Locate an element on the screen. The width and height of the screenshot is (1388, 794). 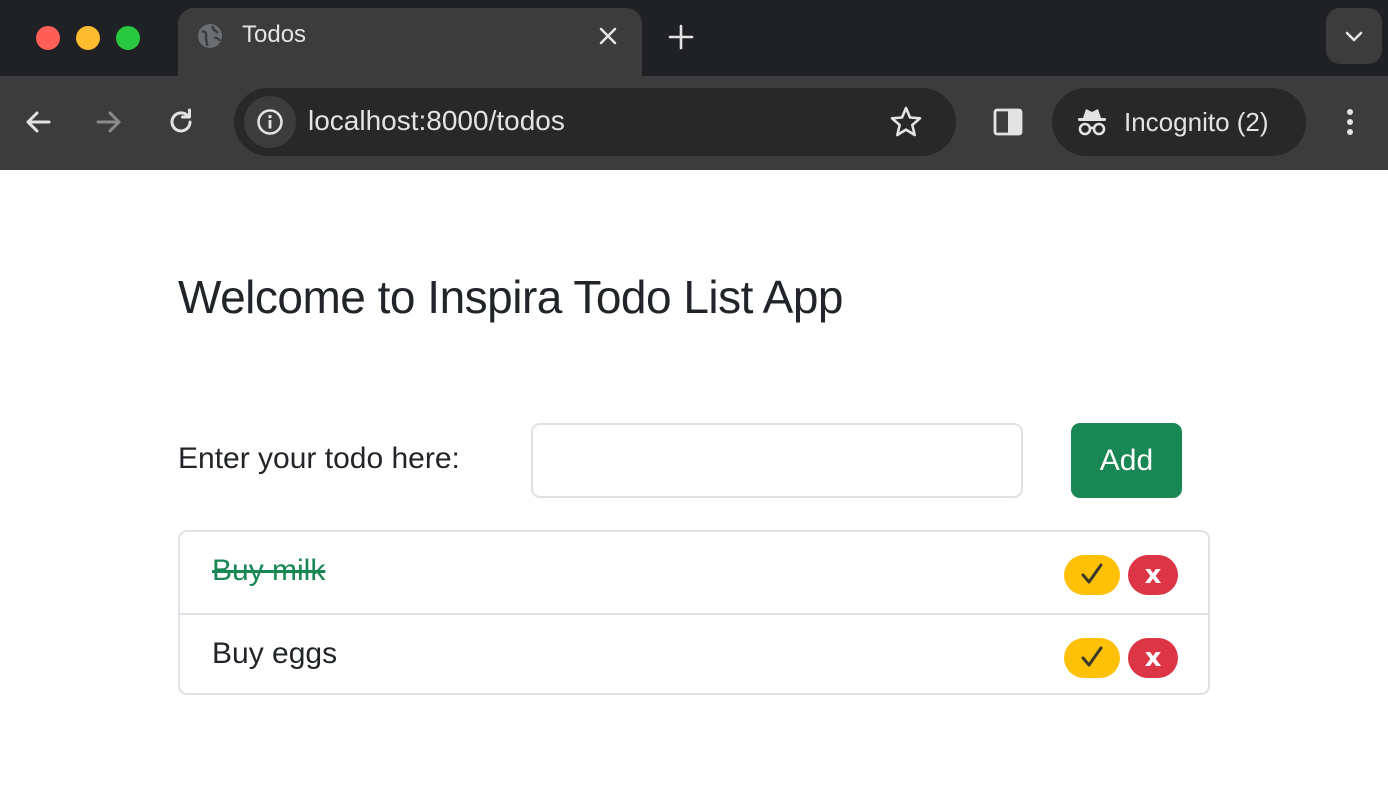
reload-icon is located at coordinates (181, 122).